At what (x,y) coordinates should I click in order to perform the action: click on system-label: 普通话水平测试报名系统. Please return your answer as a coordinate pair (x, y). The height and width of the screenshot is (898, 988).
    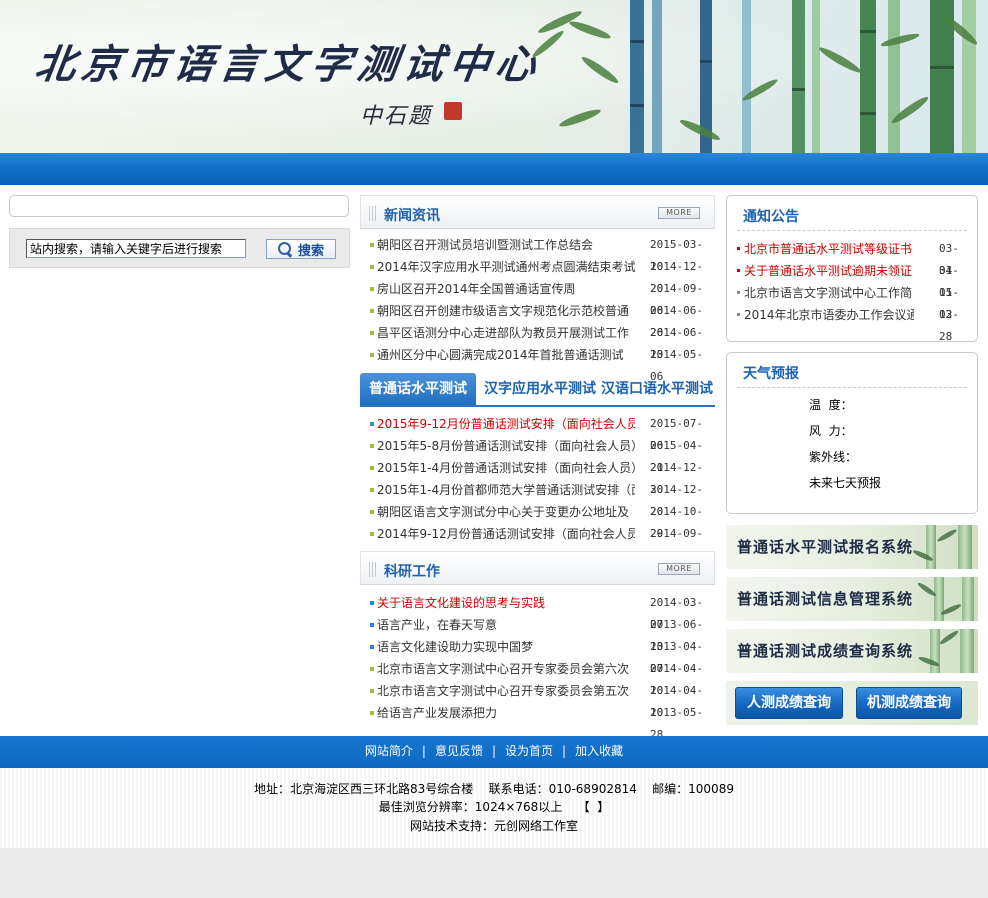
    Looking at the image, I should click on (825, 547).